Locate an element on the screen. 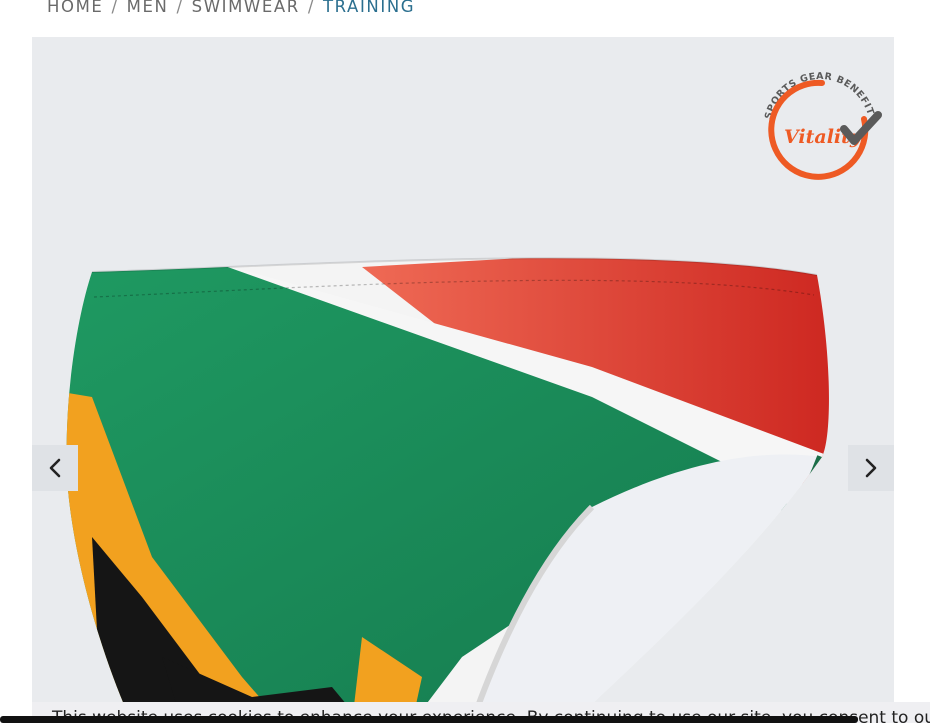 Image resolution: width=930 pixels, height=723 pixels. horizontal-scrollbar is located at coordinates (429, 719).